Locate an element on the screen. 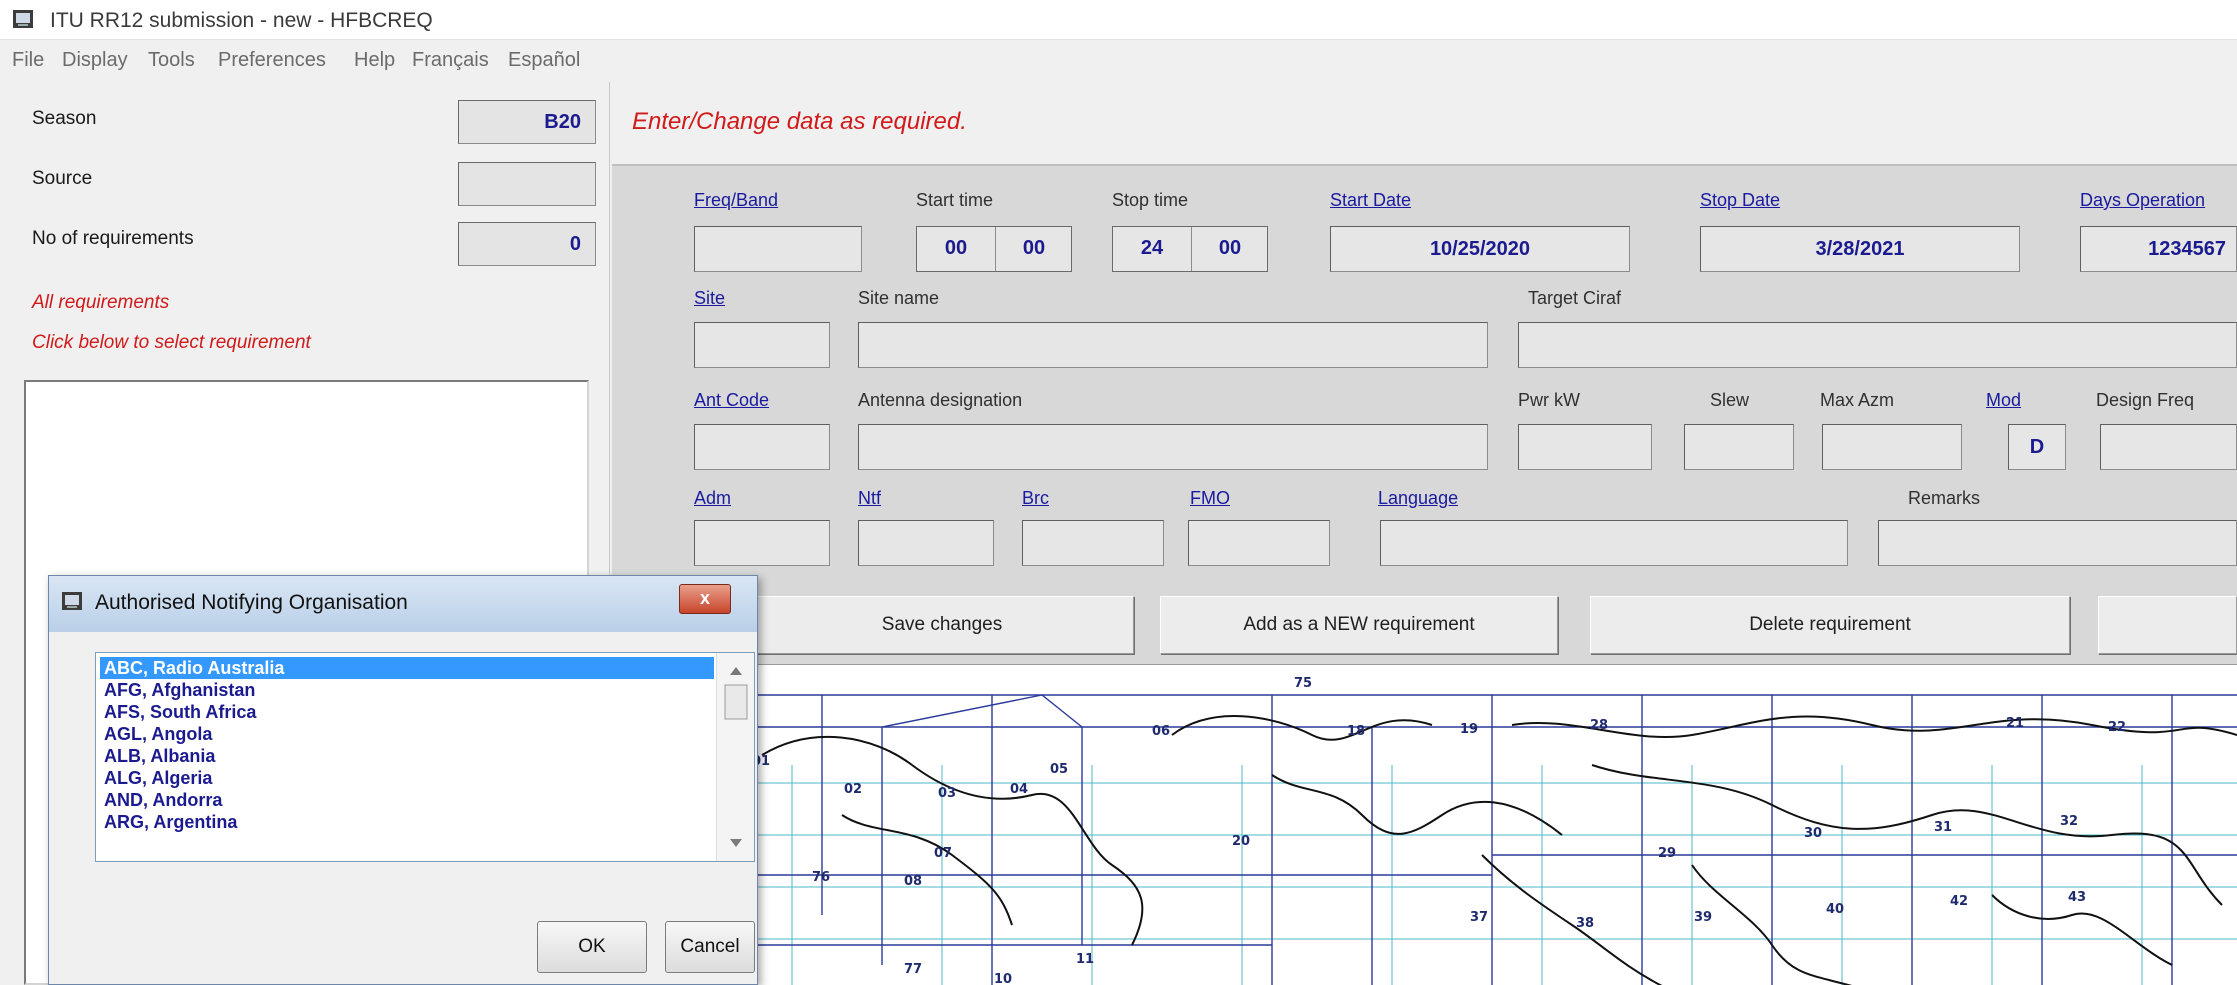 This screenshot has height=985, width=2237. zone-04: 04 is located at coordinates (1019, 789).